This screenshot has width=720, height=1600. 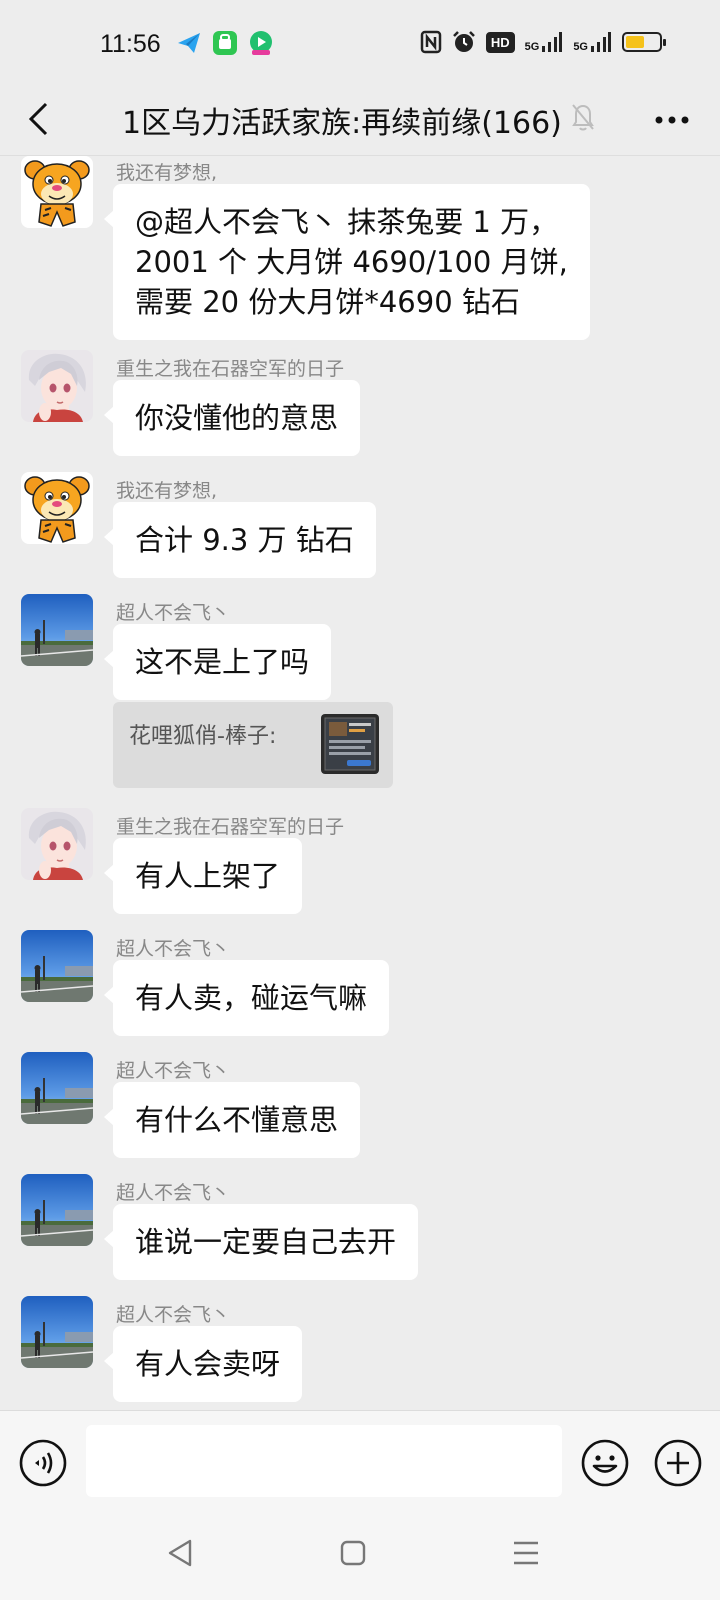 I want to click on message-bubble: 合计 9.3 万 钻石, so click(x=240, y=540).